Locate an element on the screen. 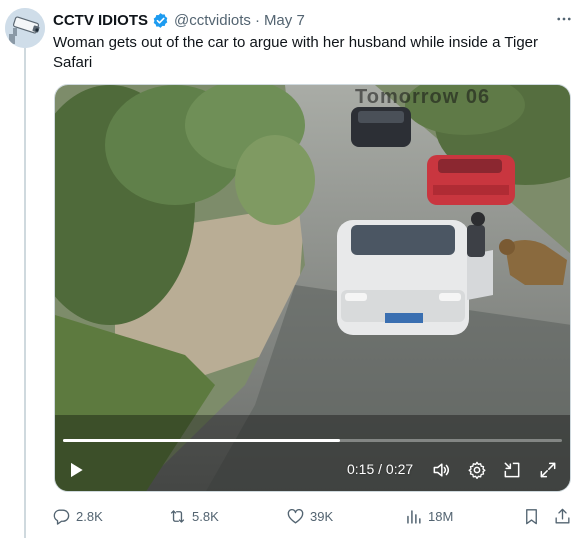 The height and width of the screenshot is (538, 585). display-name: CCTV IDIOTS is located at coordinates (100, 20).